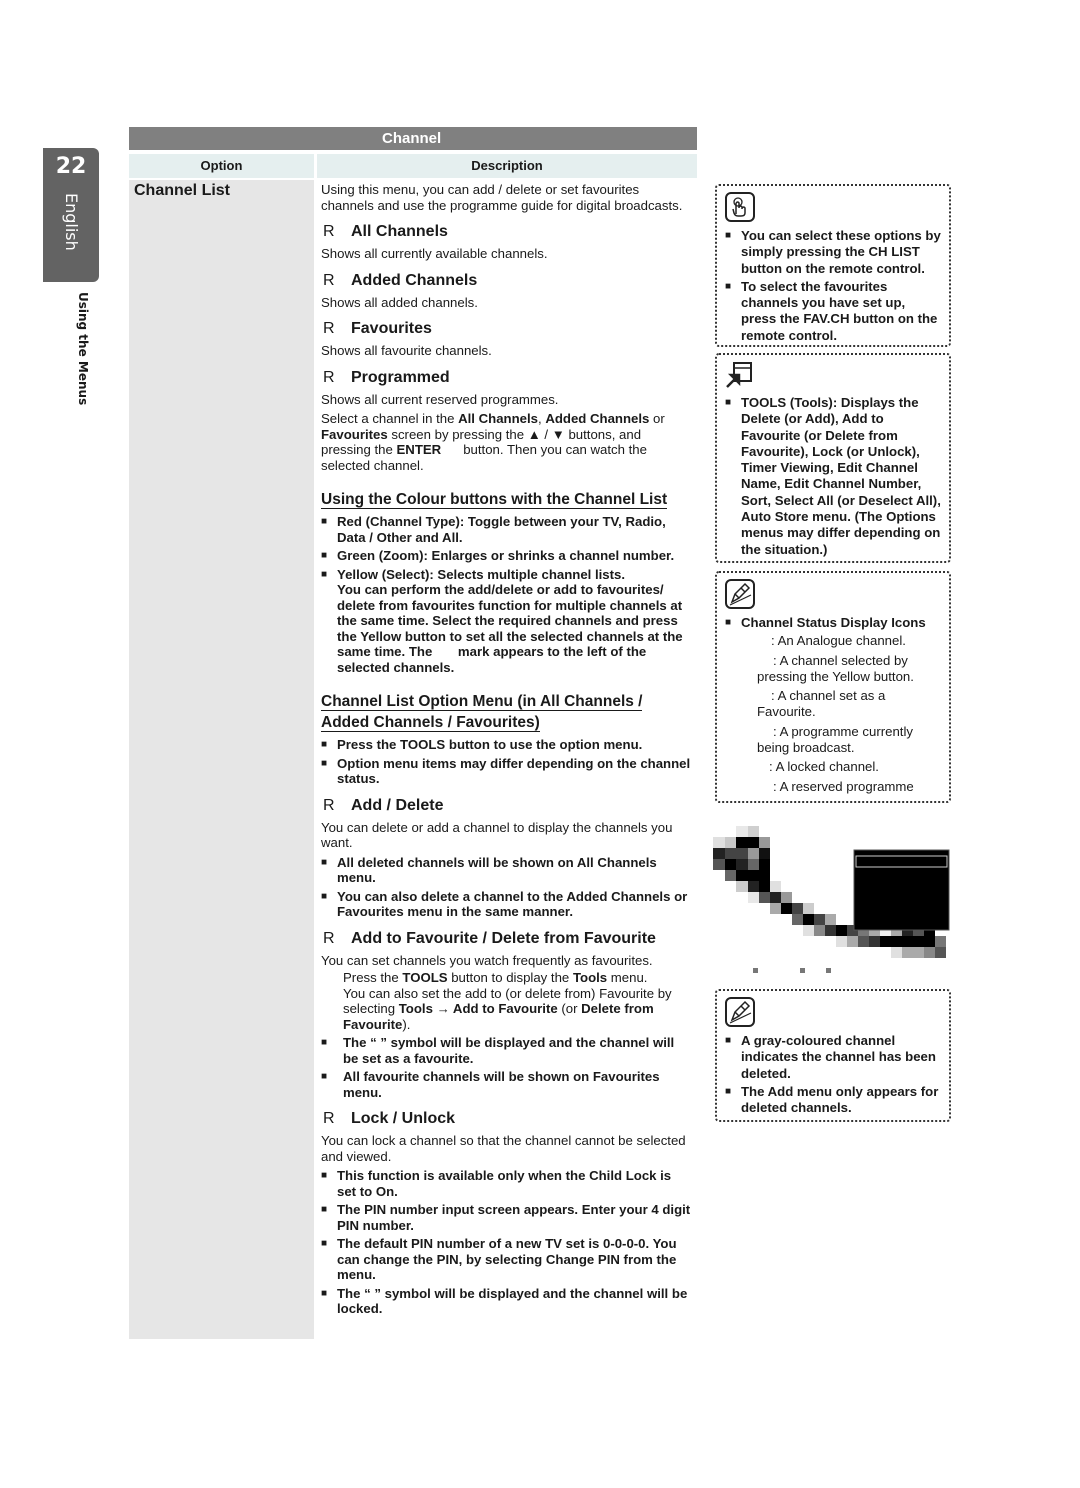 Image resolution: width=1080 pixels, height=1488 pixels. Describe the element at coordinates (468, 1076) in the screenshot. I see `text: All favourite channels will be shown on` at that location.